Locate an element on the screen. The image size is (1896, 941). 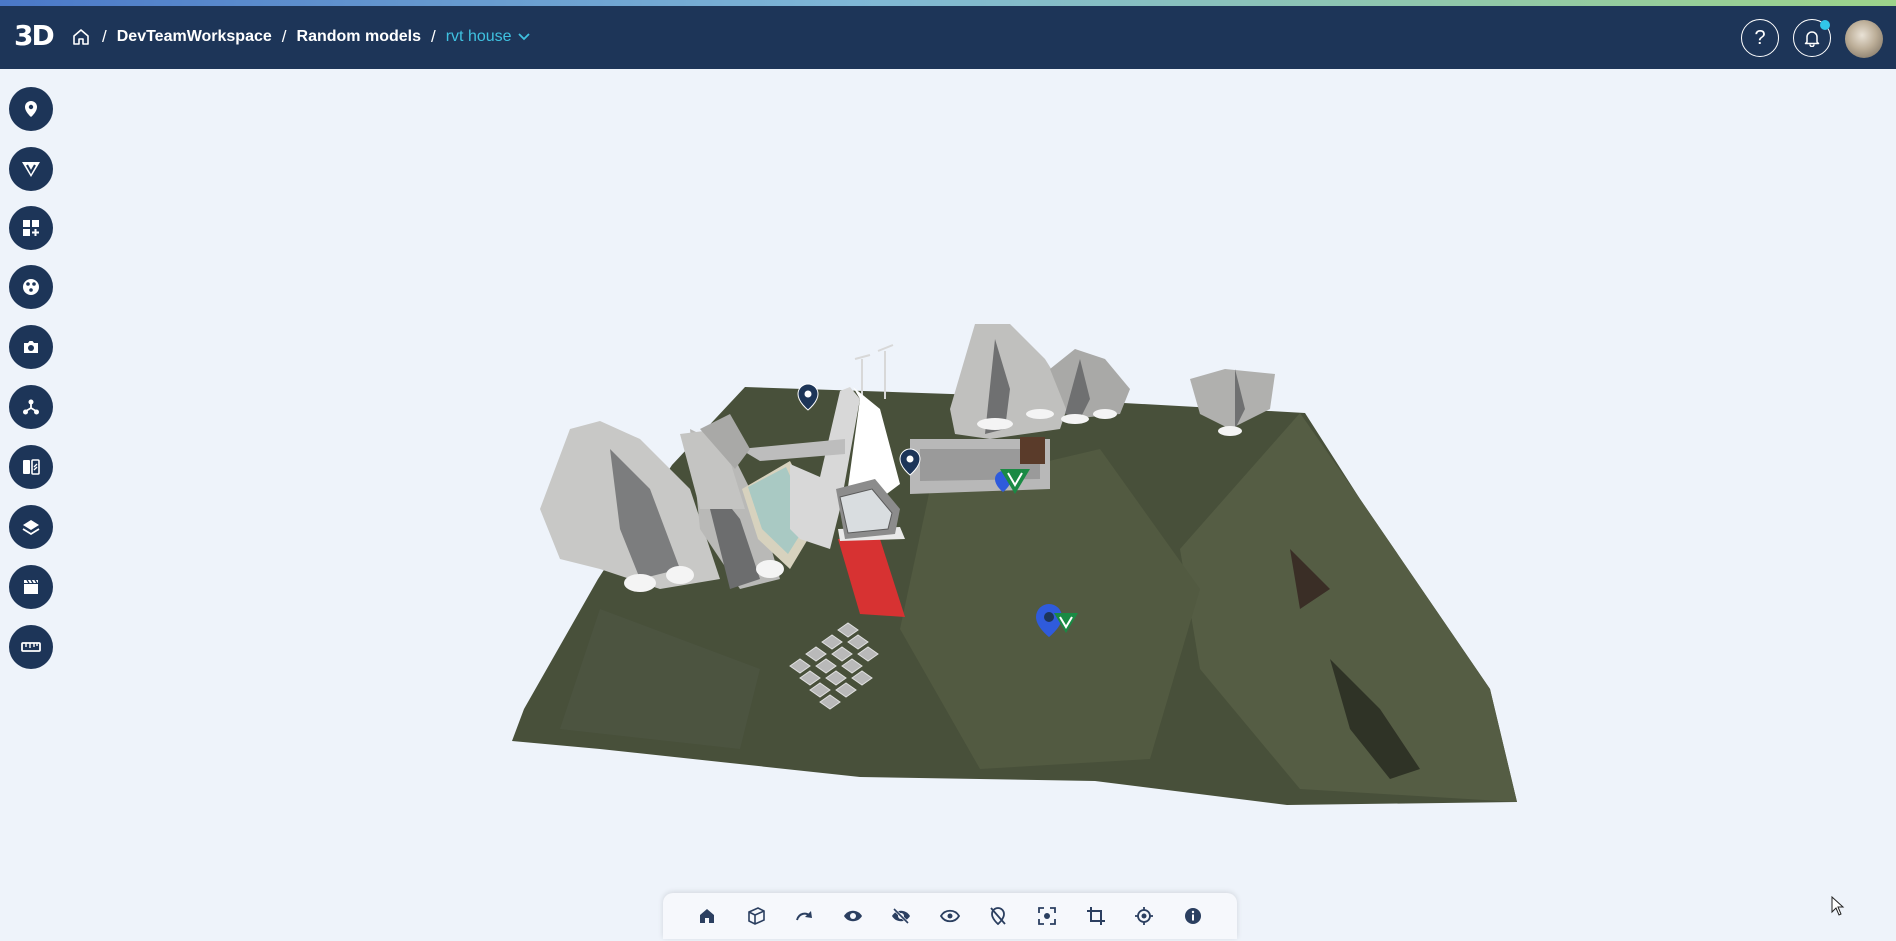
toolbar-view-cube is located at coordinates (756, 916).